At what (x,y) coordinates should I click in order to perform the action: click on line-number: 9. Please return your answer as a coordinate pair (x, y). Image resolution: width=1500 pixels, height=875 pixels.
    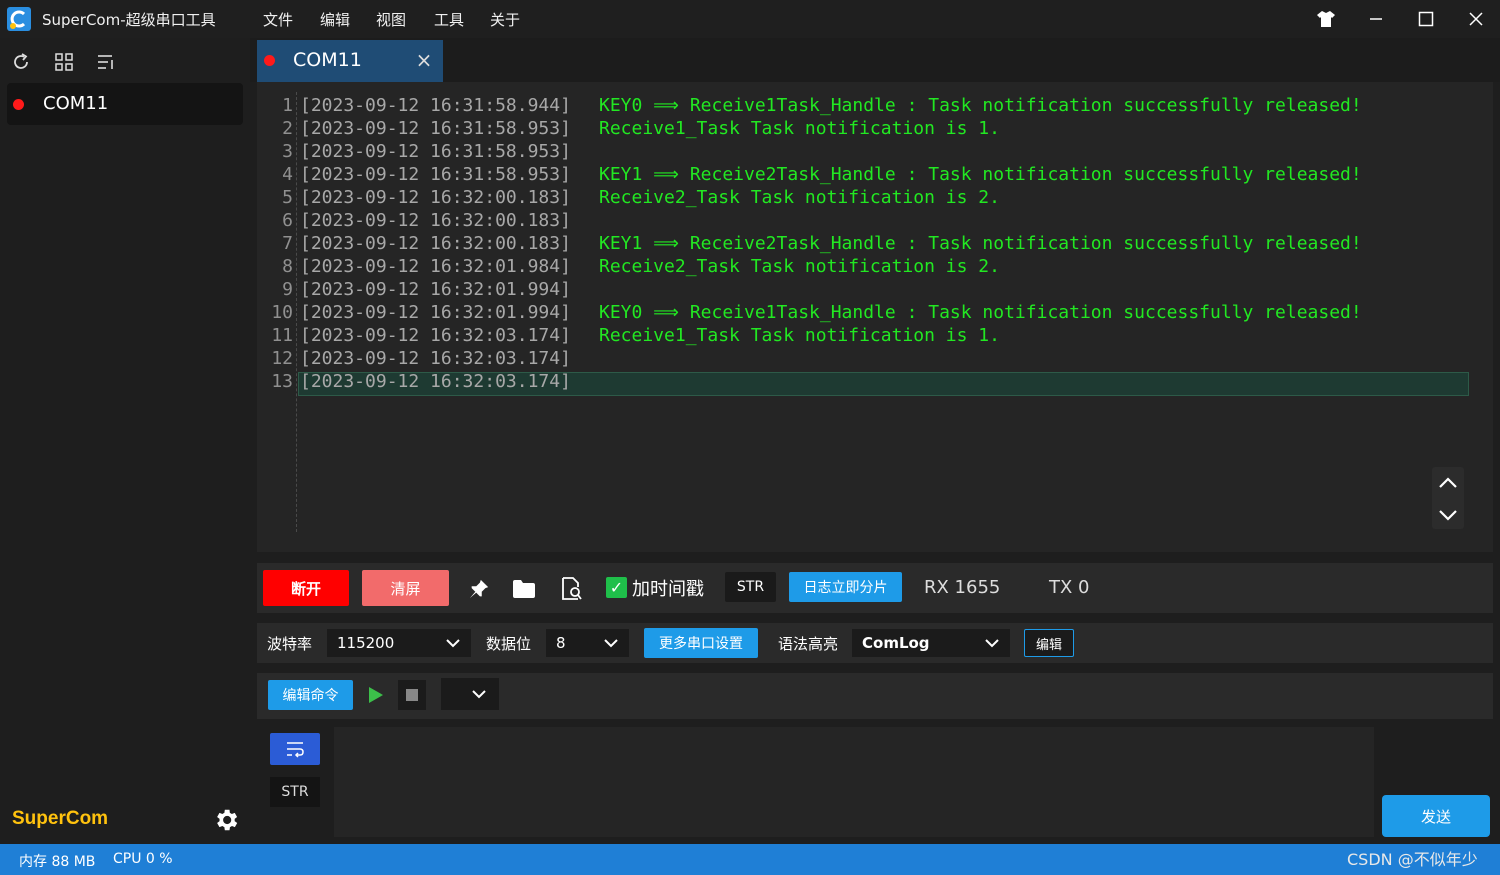
    Looking at the image, I should click on (287, 289).